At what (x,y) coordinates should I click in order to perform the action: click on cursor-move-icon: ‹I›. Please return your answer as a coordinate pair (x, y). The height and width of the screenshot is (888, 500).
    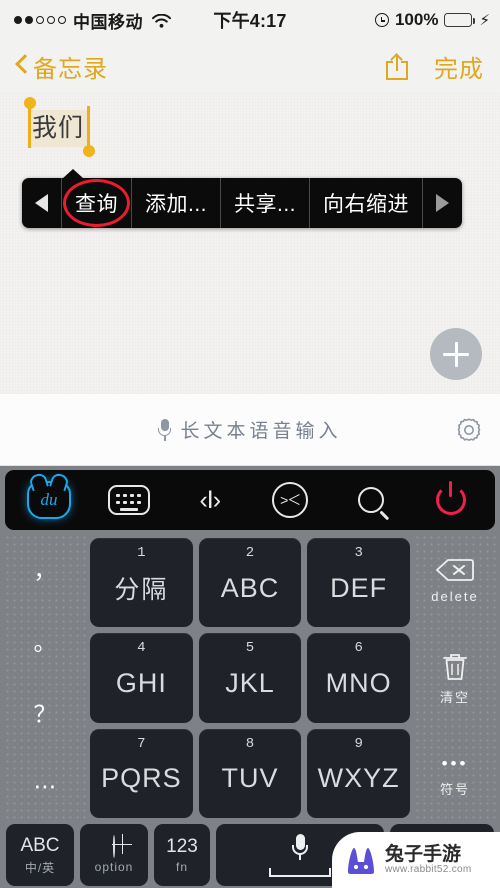
    Looking at the image, I should click on (210, 500).